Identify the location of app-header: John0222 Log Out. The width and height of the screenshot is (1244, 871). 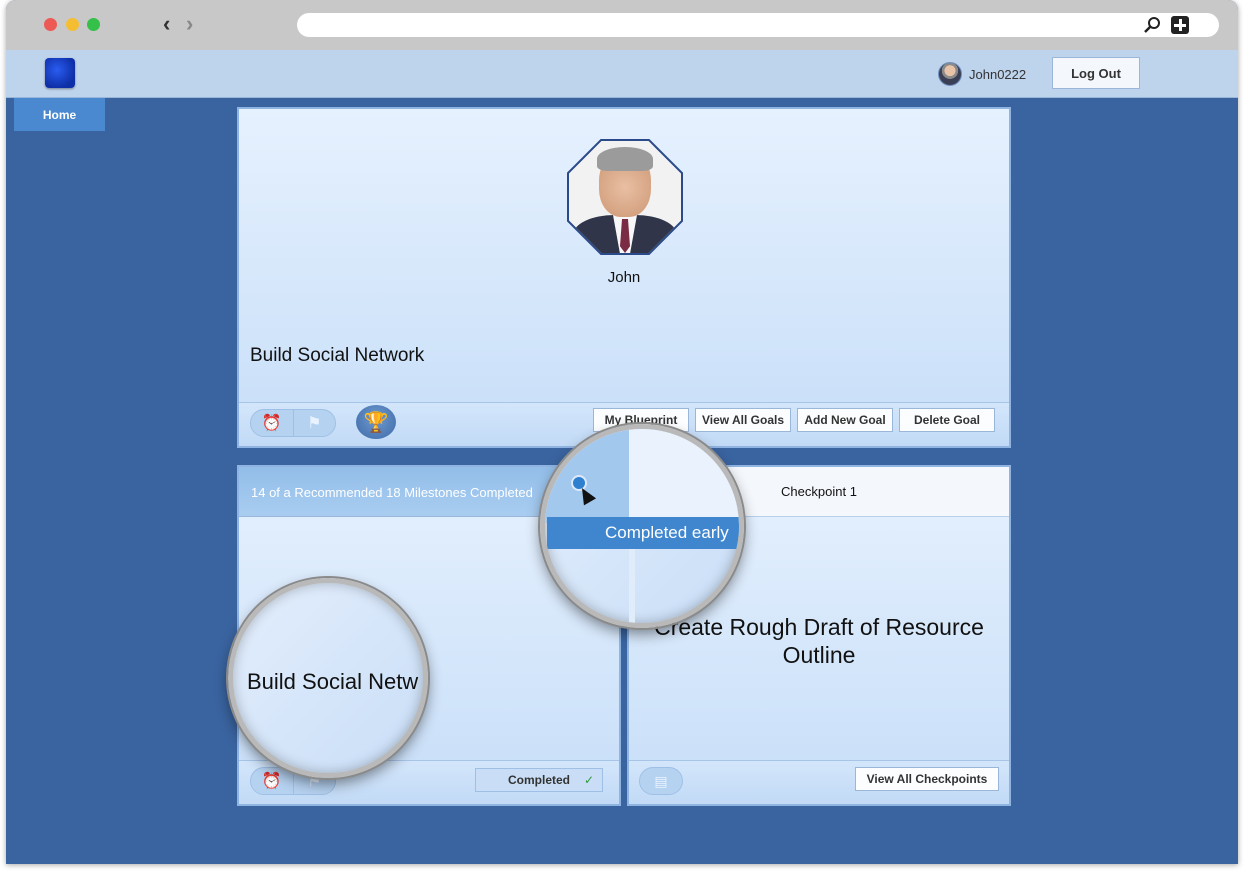
(622, 74).